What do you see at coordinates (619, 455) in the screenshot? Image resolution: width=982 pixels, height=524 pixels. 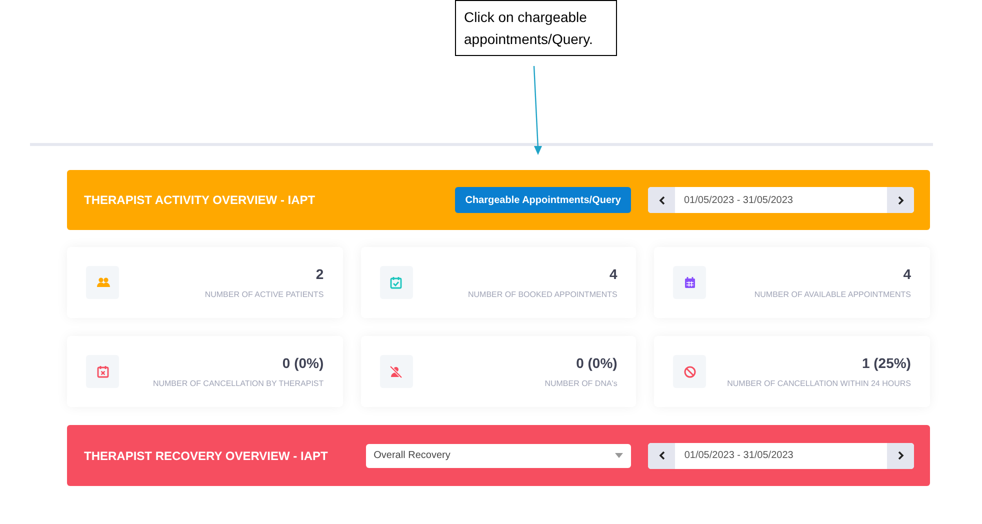 I see `caret-icon` at bounding box center [619, 455].